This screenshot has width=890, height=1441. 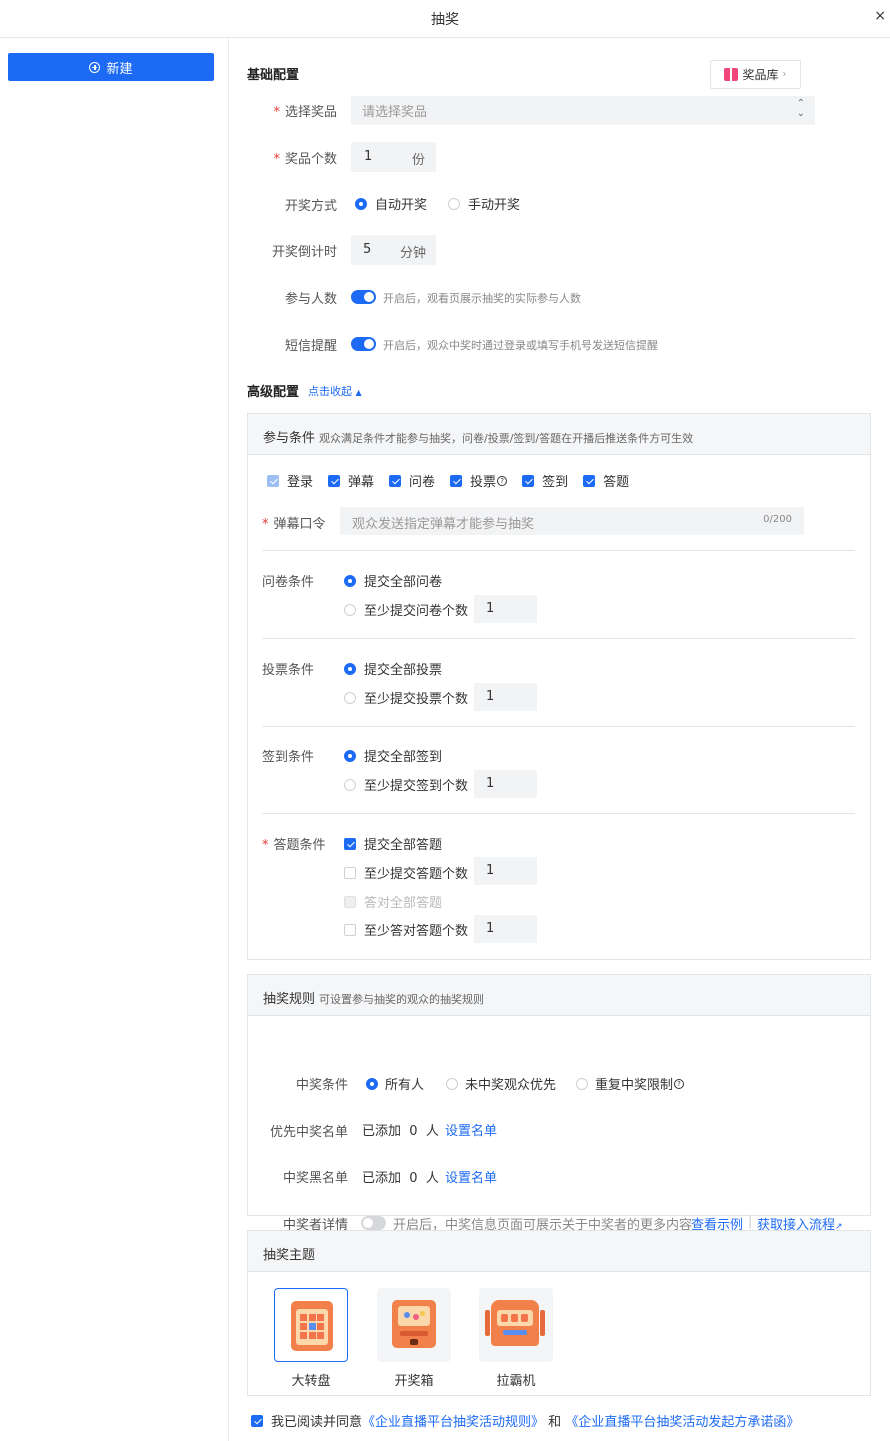 I want to click on check-vote: 投票?, so click(x=479, y=480).